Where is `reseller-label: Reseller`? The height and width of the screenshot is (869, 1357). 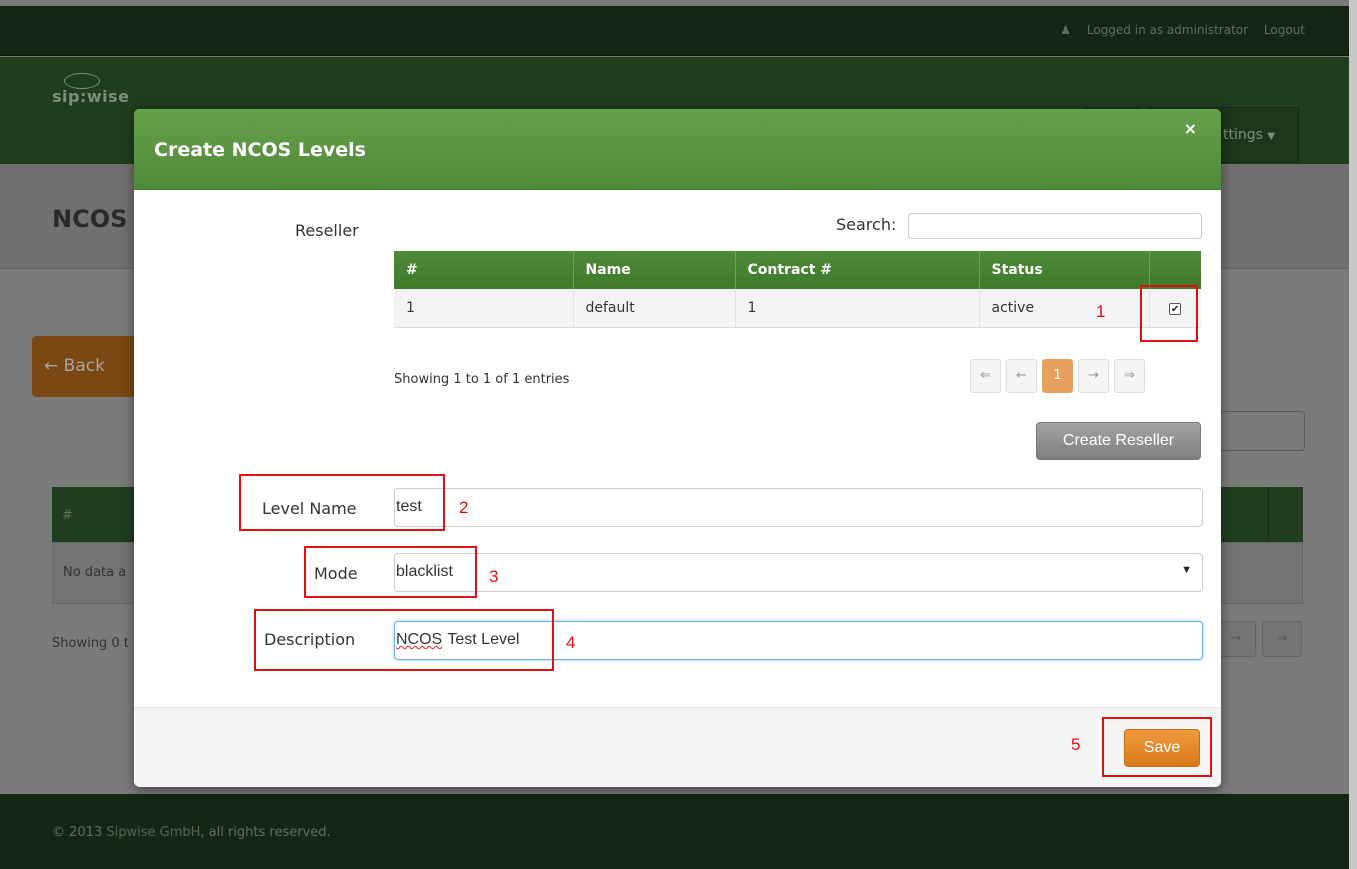
reseller-label: Reseller is located at coordinates (327, 230).